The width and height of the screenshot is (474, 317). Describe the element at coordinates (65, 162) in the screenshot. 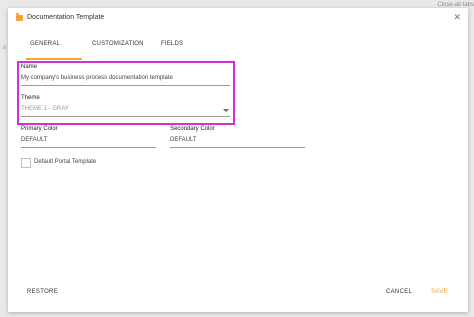

I see `default-portal-template-label: Default Portal Template` at that location.